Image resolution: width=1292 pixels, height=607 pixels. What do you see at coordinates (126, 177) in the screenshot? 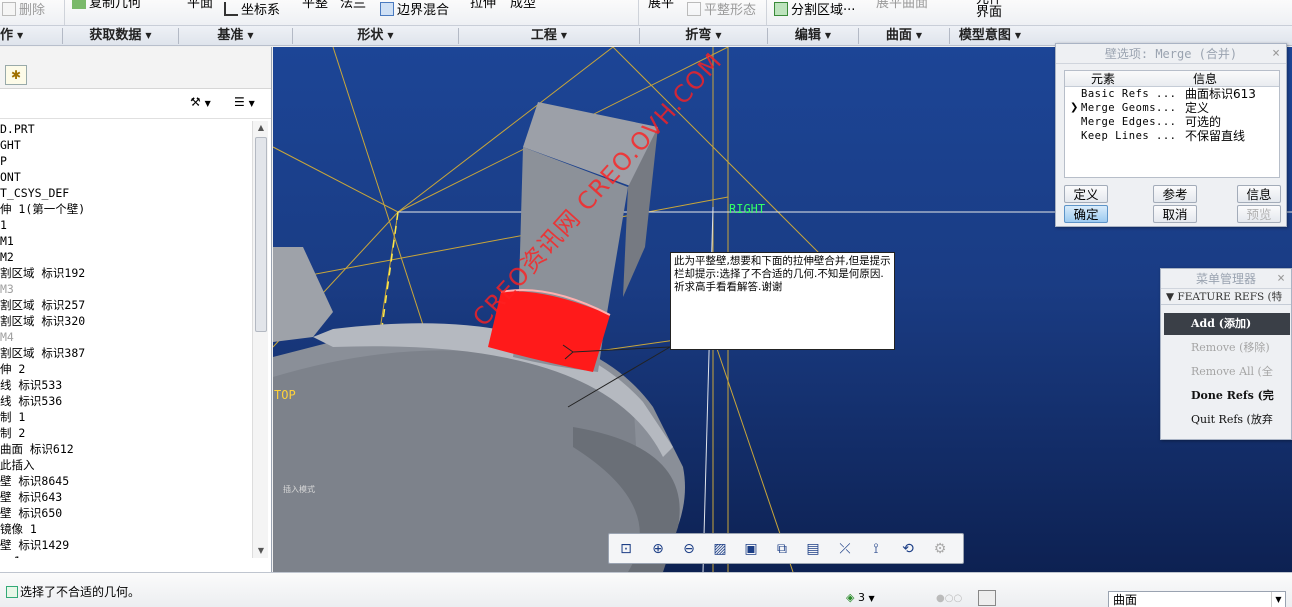
I see `tree-item: ONT` at bounding box center [126, 177].